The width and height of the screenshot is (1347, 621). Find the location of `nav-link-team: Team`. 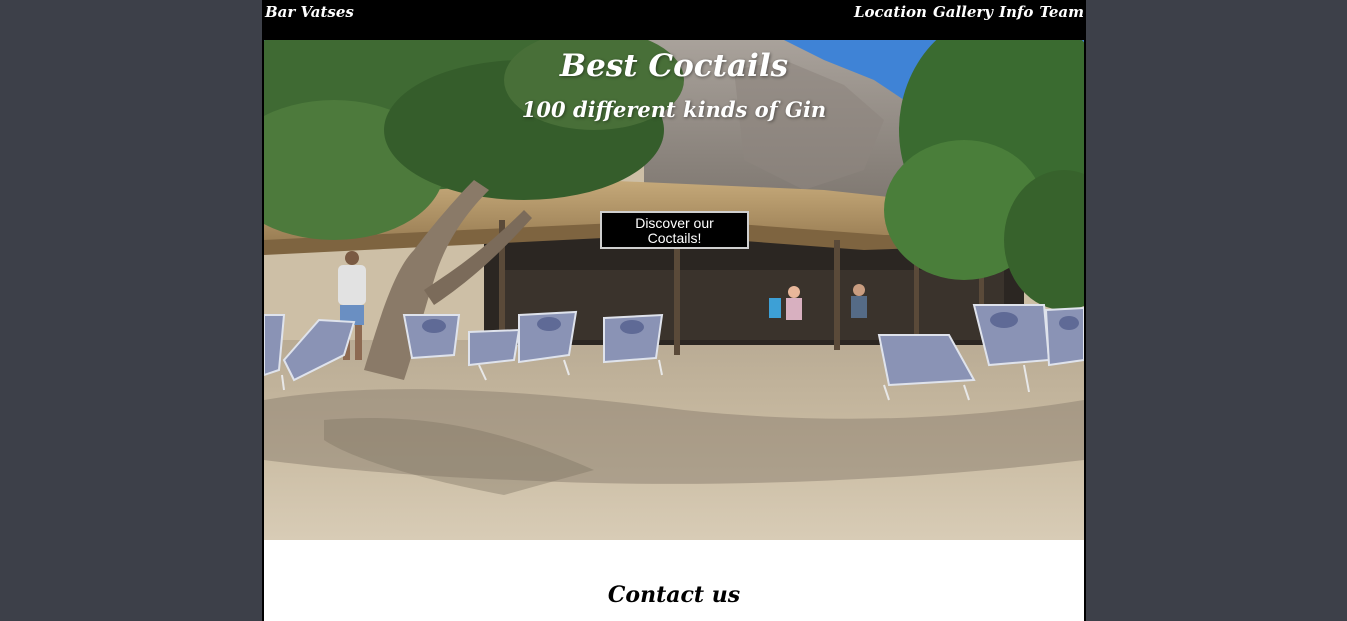

nav-link-team: Team is located at coordinates (1061, 12).